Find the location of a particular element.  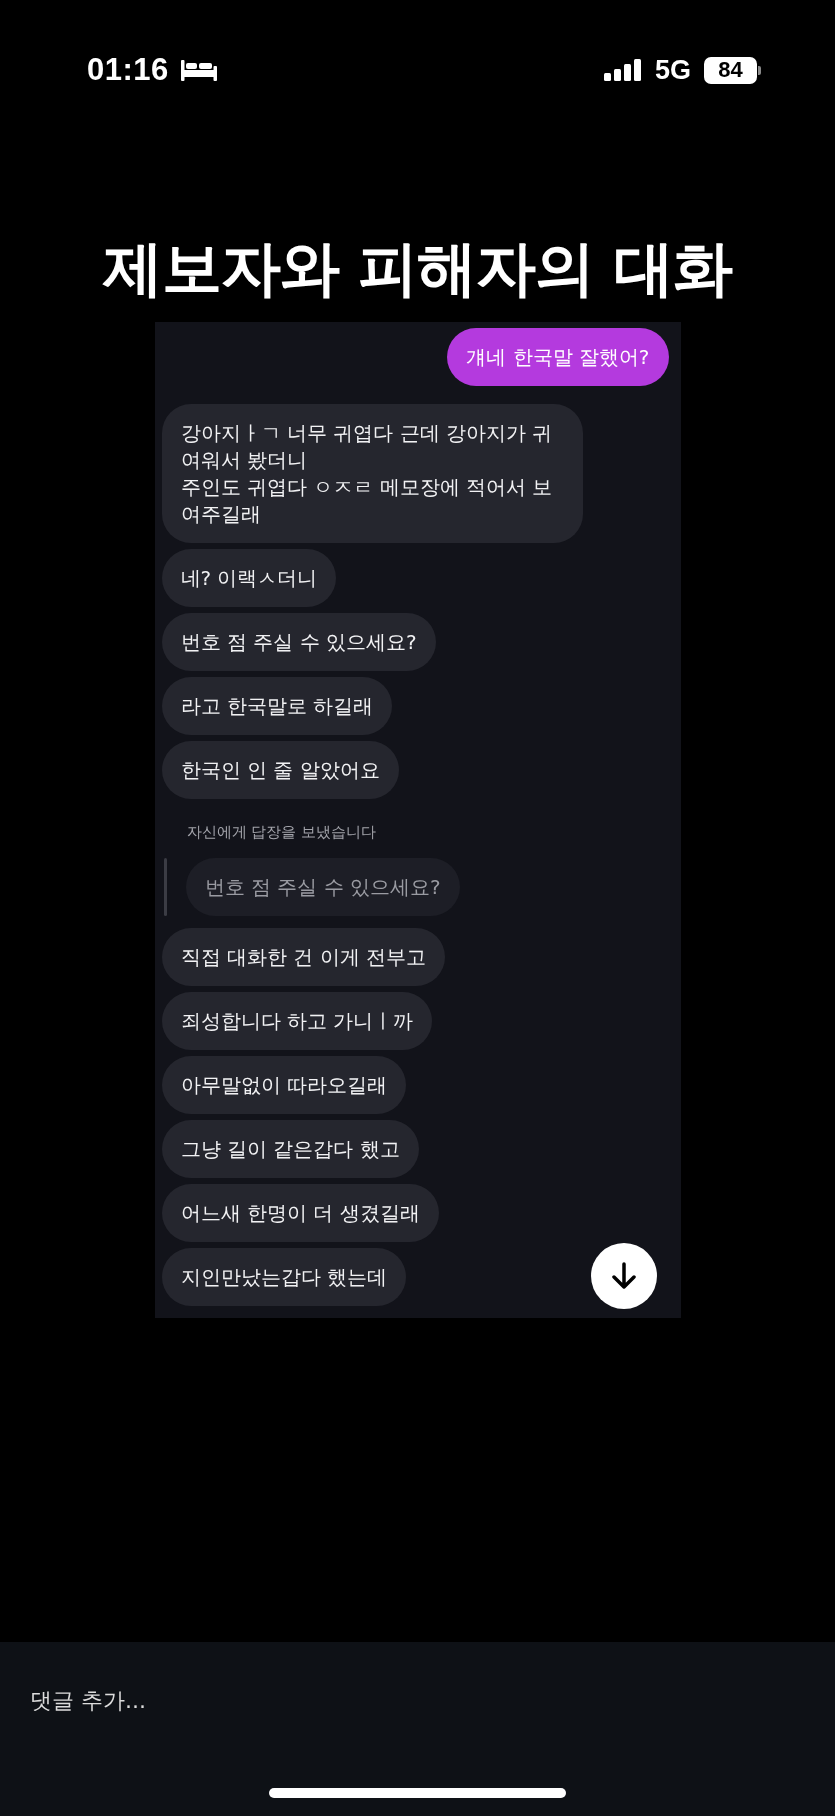

page-title: 제보자와 피해자의 대화 is located at coordinates (417, 268).